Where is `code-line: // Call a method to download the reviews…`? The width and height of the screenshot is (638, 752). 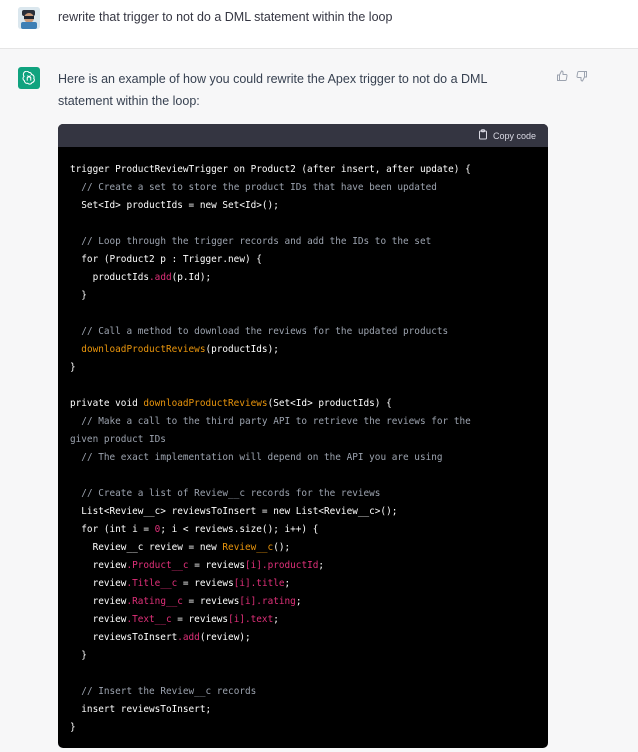 code-line: // Call a method to download the reviews… is located at coordinates (309, 332).